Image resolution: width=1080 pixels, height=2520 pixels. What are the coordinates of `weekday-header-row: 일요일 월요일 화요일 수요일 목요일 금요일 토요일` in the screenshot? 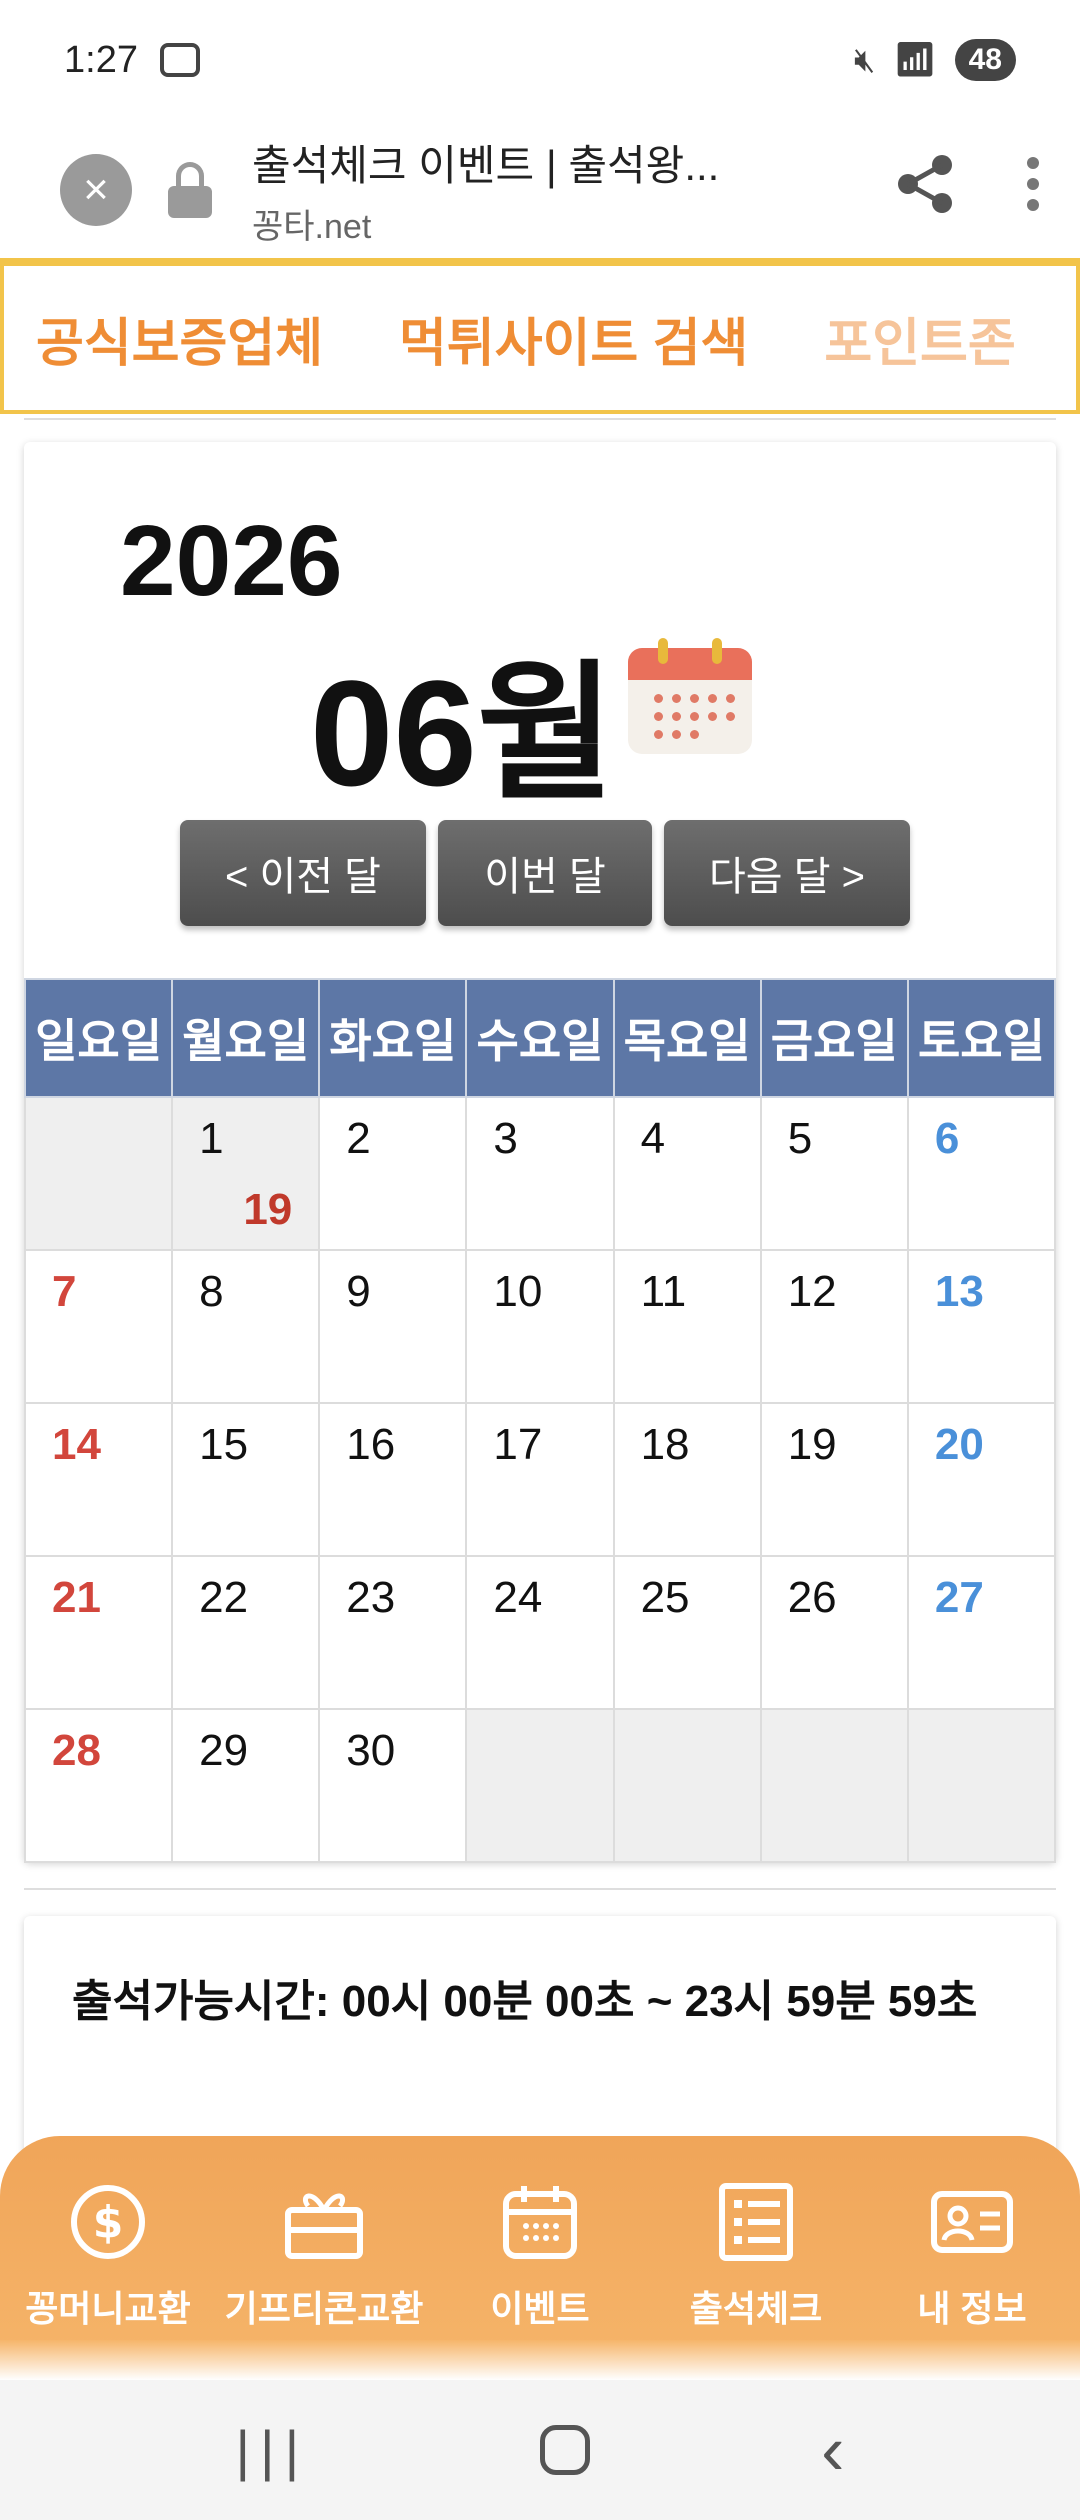 It's located at (540, 1038).